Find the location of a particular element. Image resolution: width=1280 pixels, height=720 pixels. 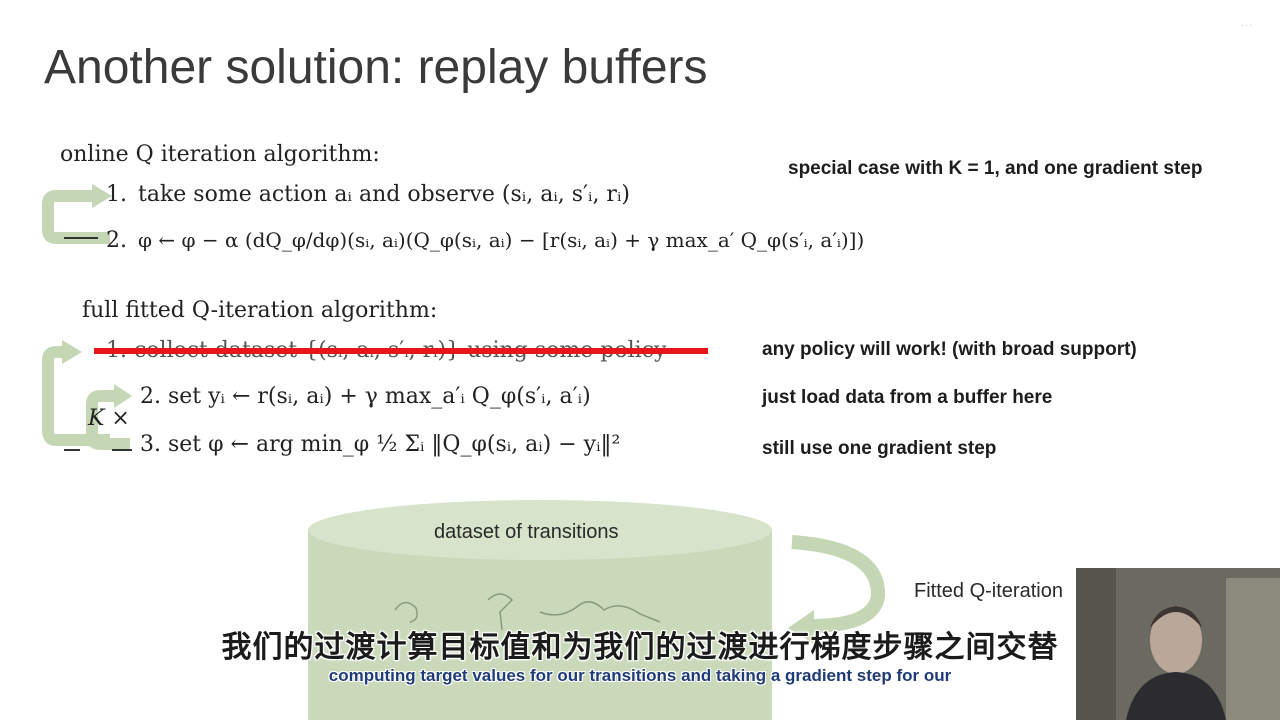

fitted-q-iteration-label: Fitted Q-iteration is located at coordinates (988, 591).